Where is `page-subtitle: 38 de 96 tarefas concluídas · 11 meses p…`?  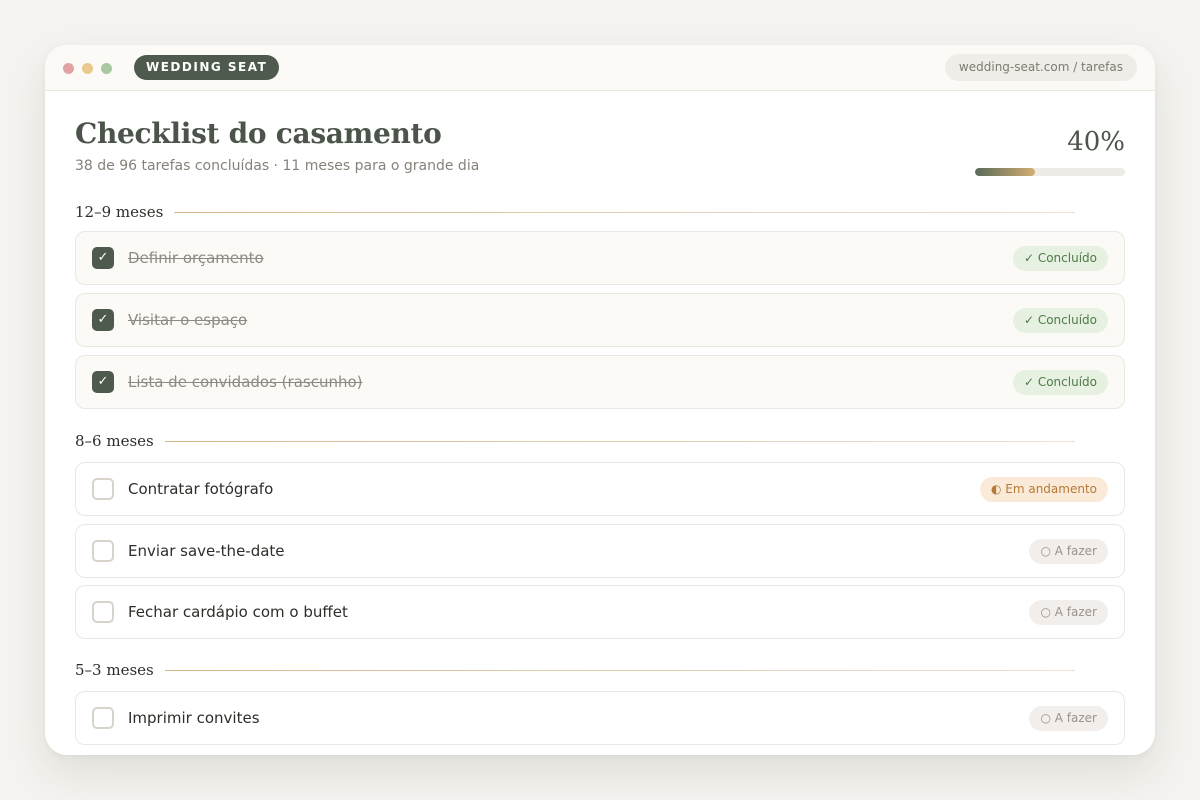
page-subtitle: 38 de 96 tarefas concluídas · 11 meses p… is located at coordinates (277, 166).